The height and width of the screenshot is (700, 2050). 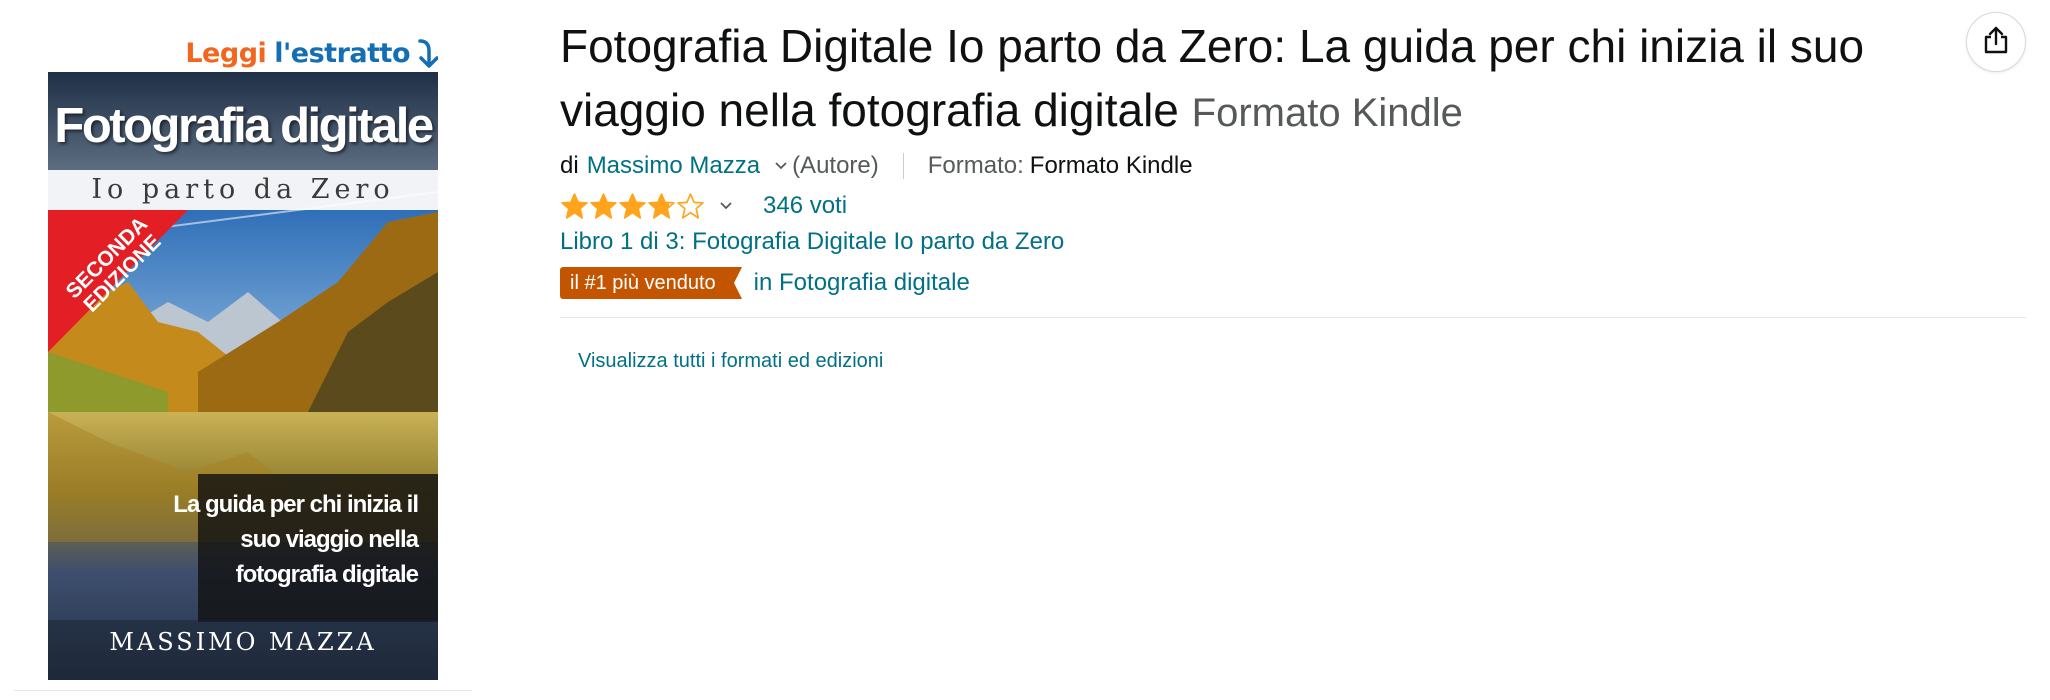 I want to click on share-icon, so click(x=1996, y=42).